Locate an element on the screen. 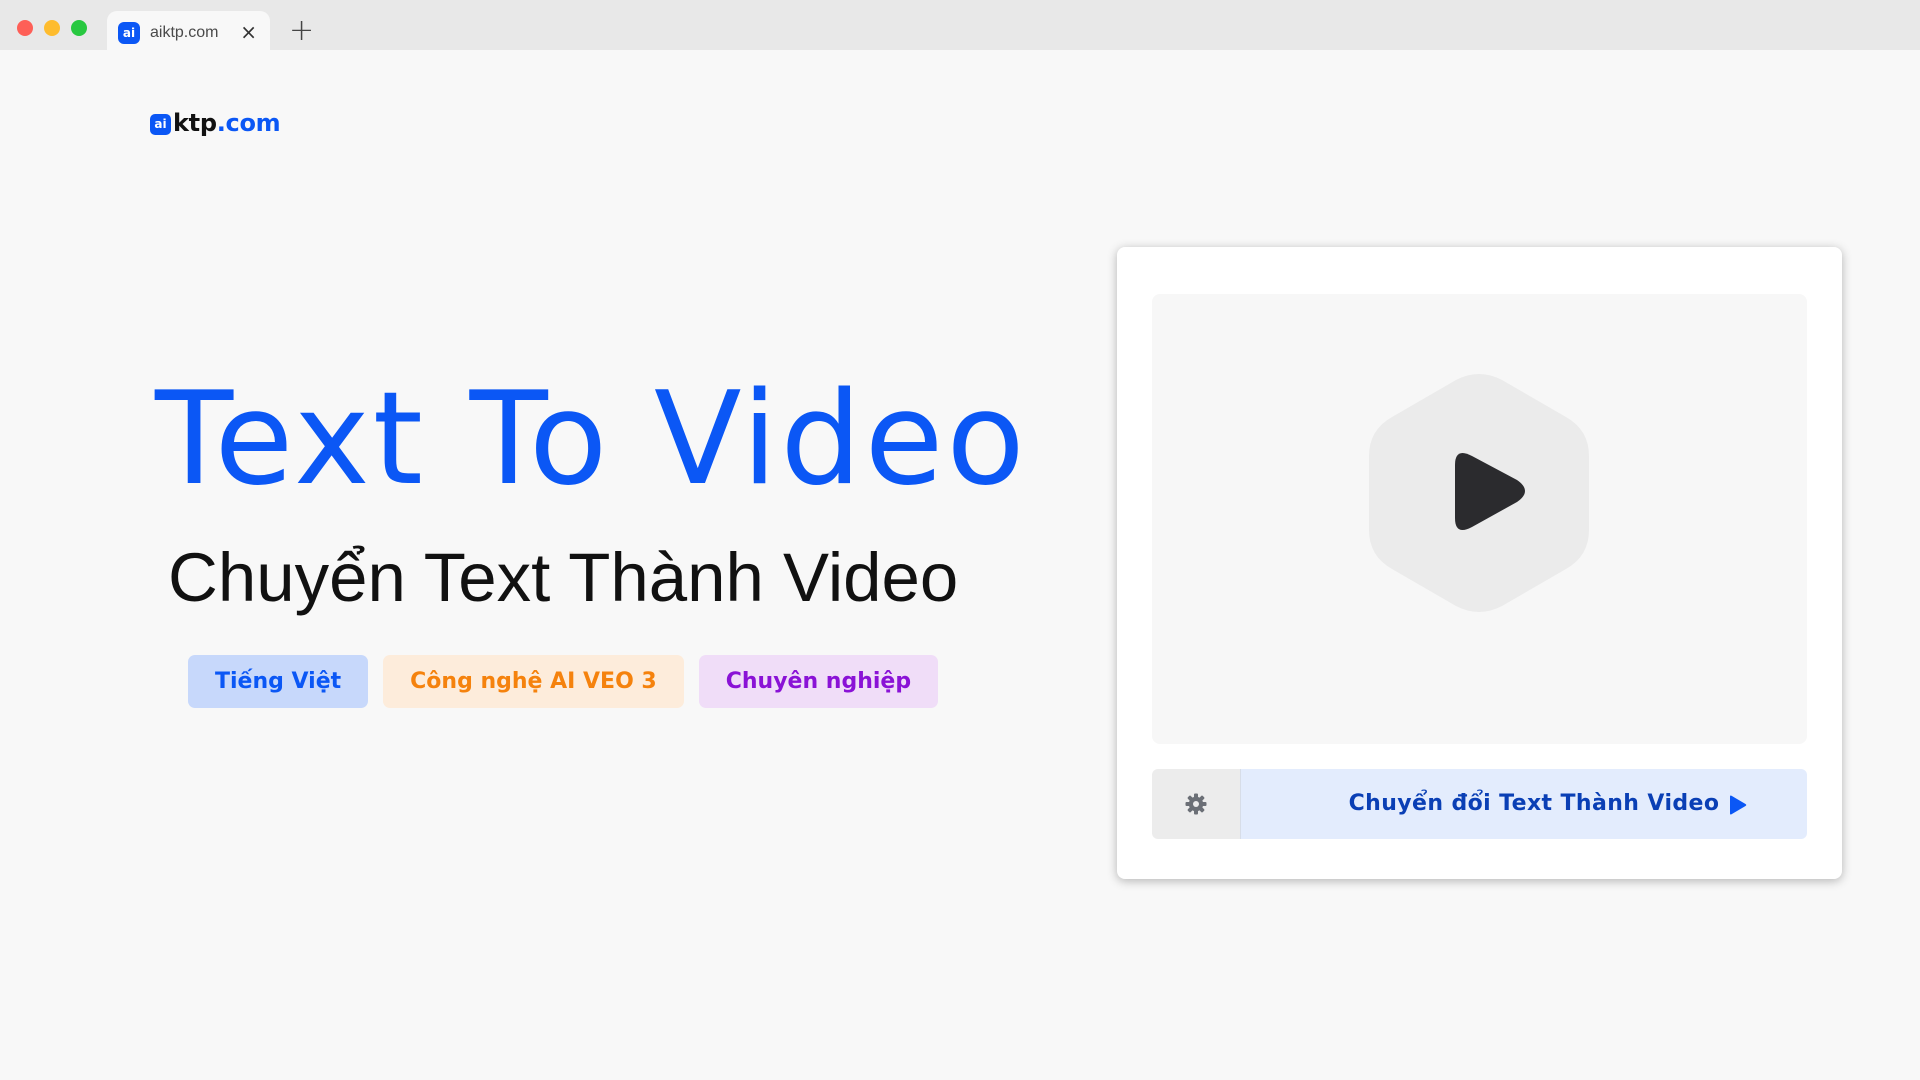 The height and width of the screenshot is (1080, 1920). logo-mark-icon: ai is located at coordinates (160, 124).